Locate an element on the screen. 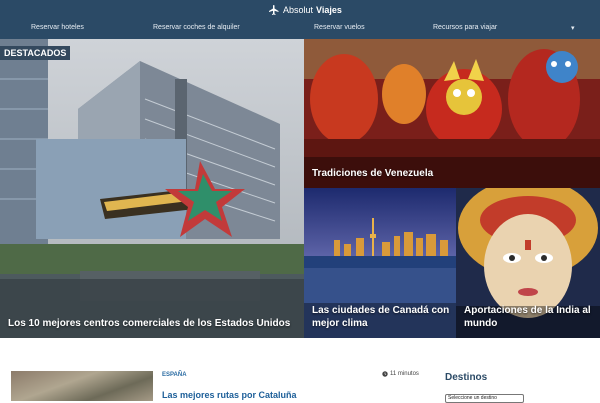 Image resolution: width=600 pixels, height=403 pixels. clock-icon is located at coordinates (385, 374).